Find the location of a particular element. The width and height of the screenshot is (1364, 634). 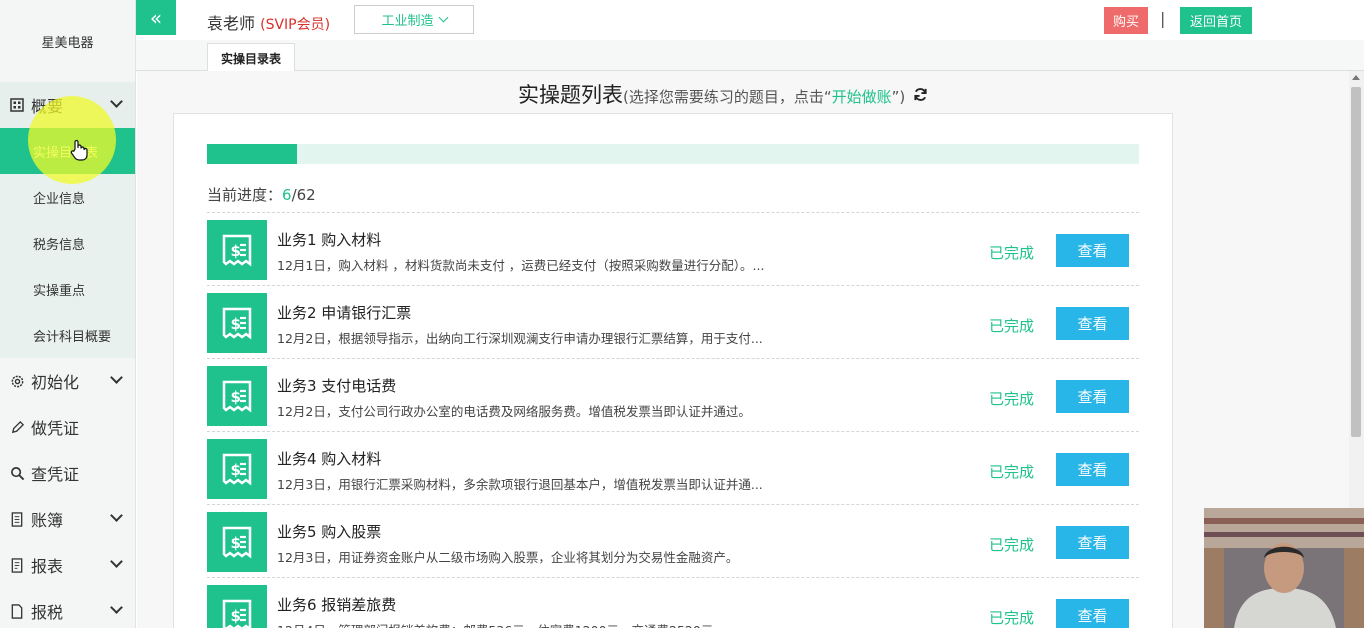

task-title: 业务6 报销差旅费 is located at coordinates (337, 605).